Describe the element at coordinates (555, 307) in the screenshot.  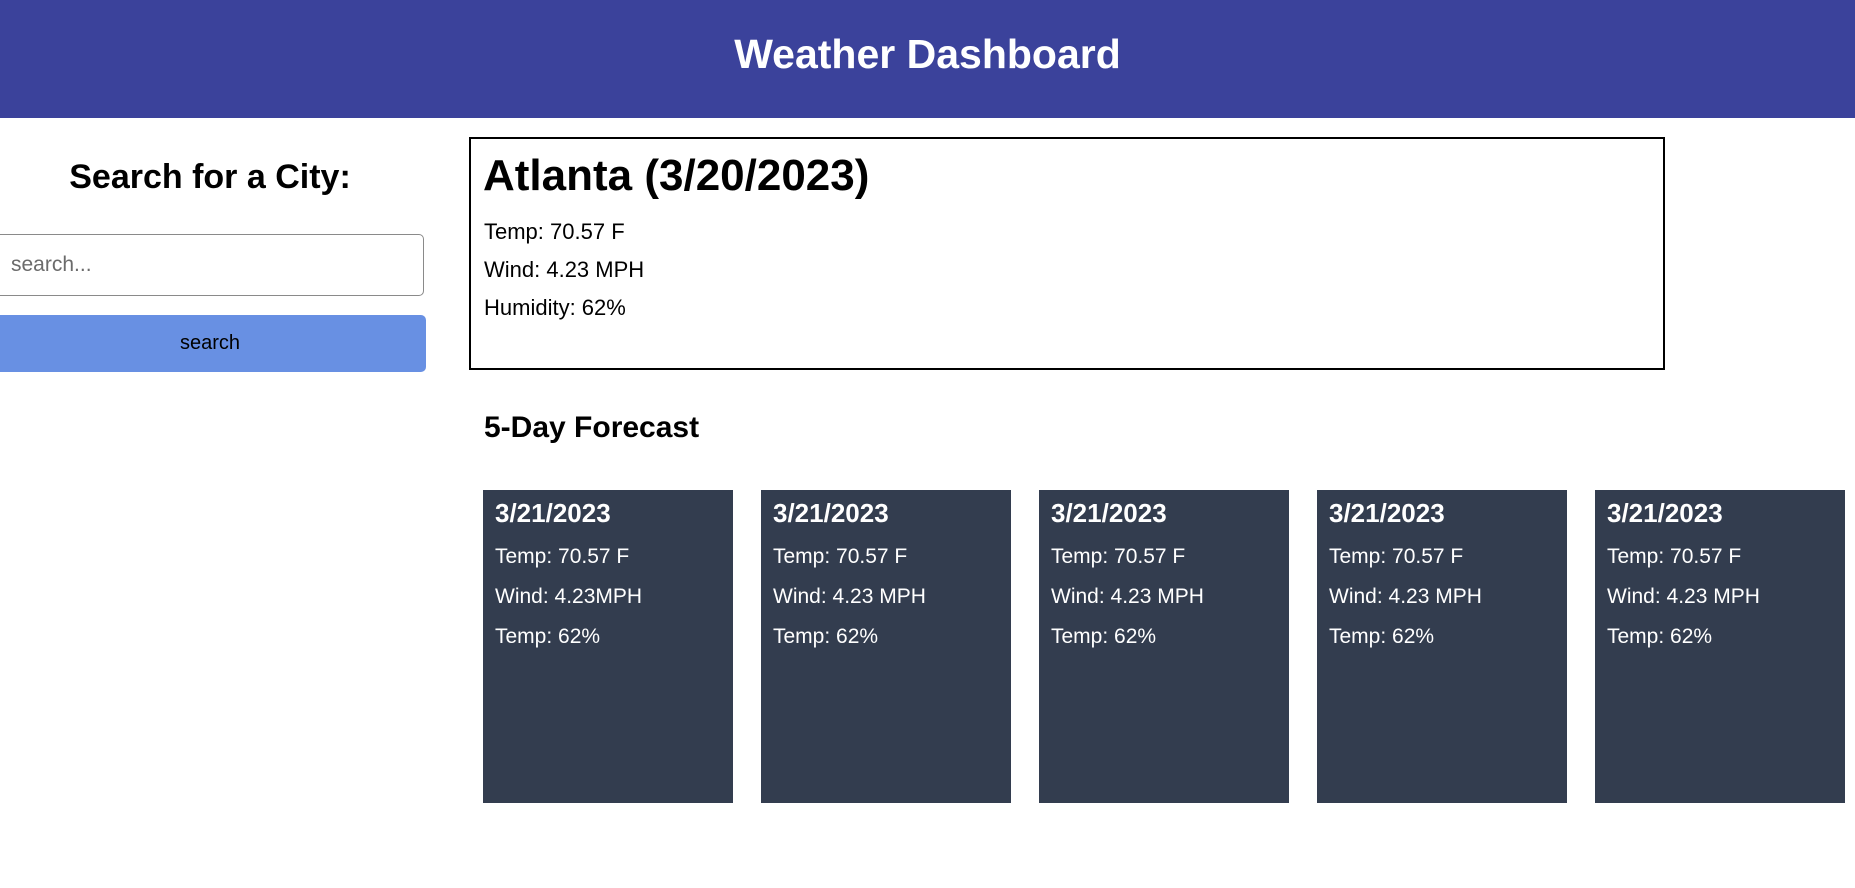
I see `current-humidity: Humidity: 62%` at that location.